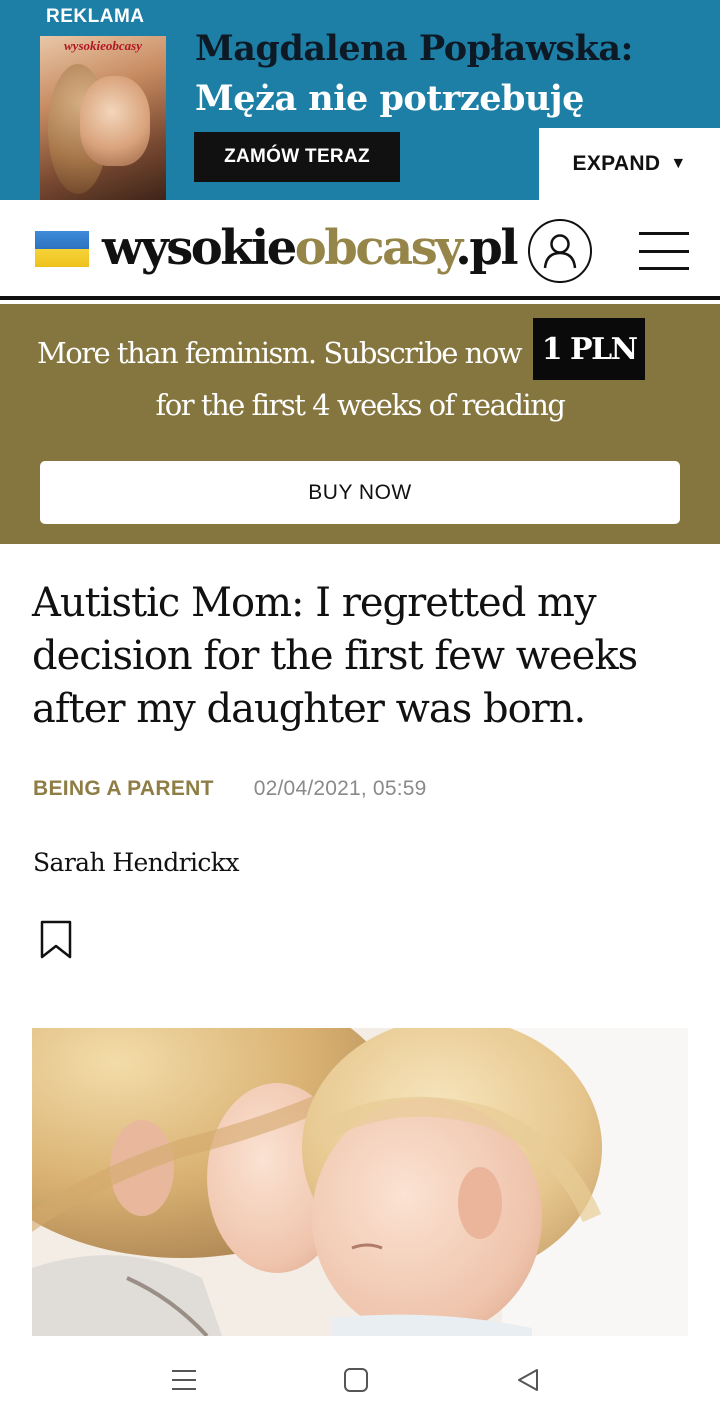 The width and height of the screenshot is (720, 1424). I want to click on bookmark-button, so click(56, 940).